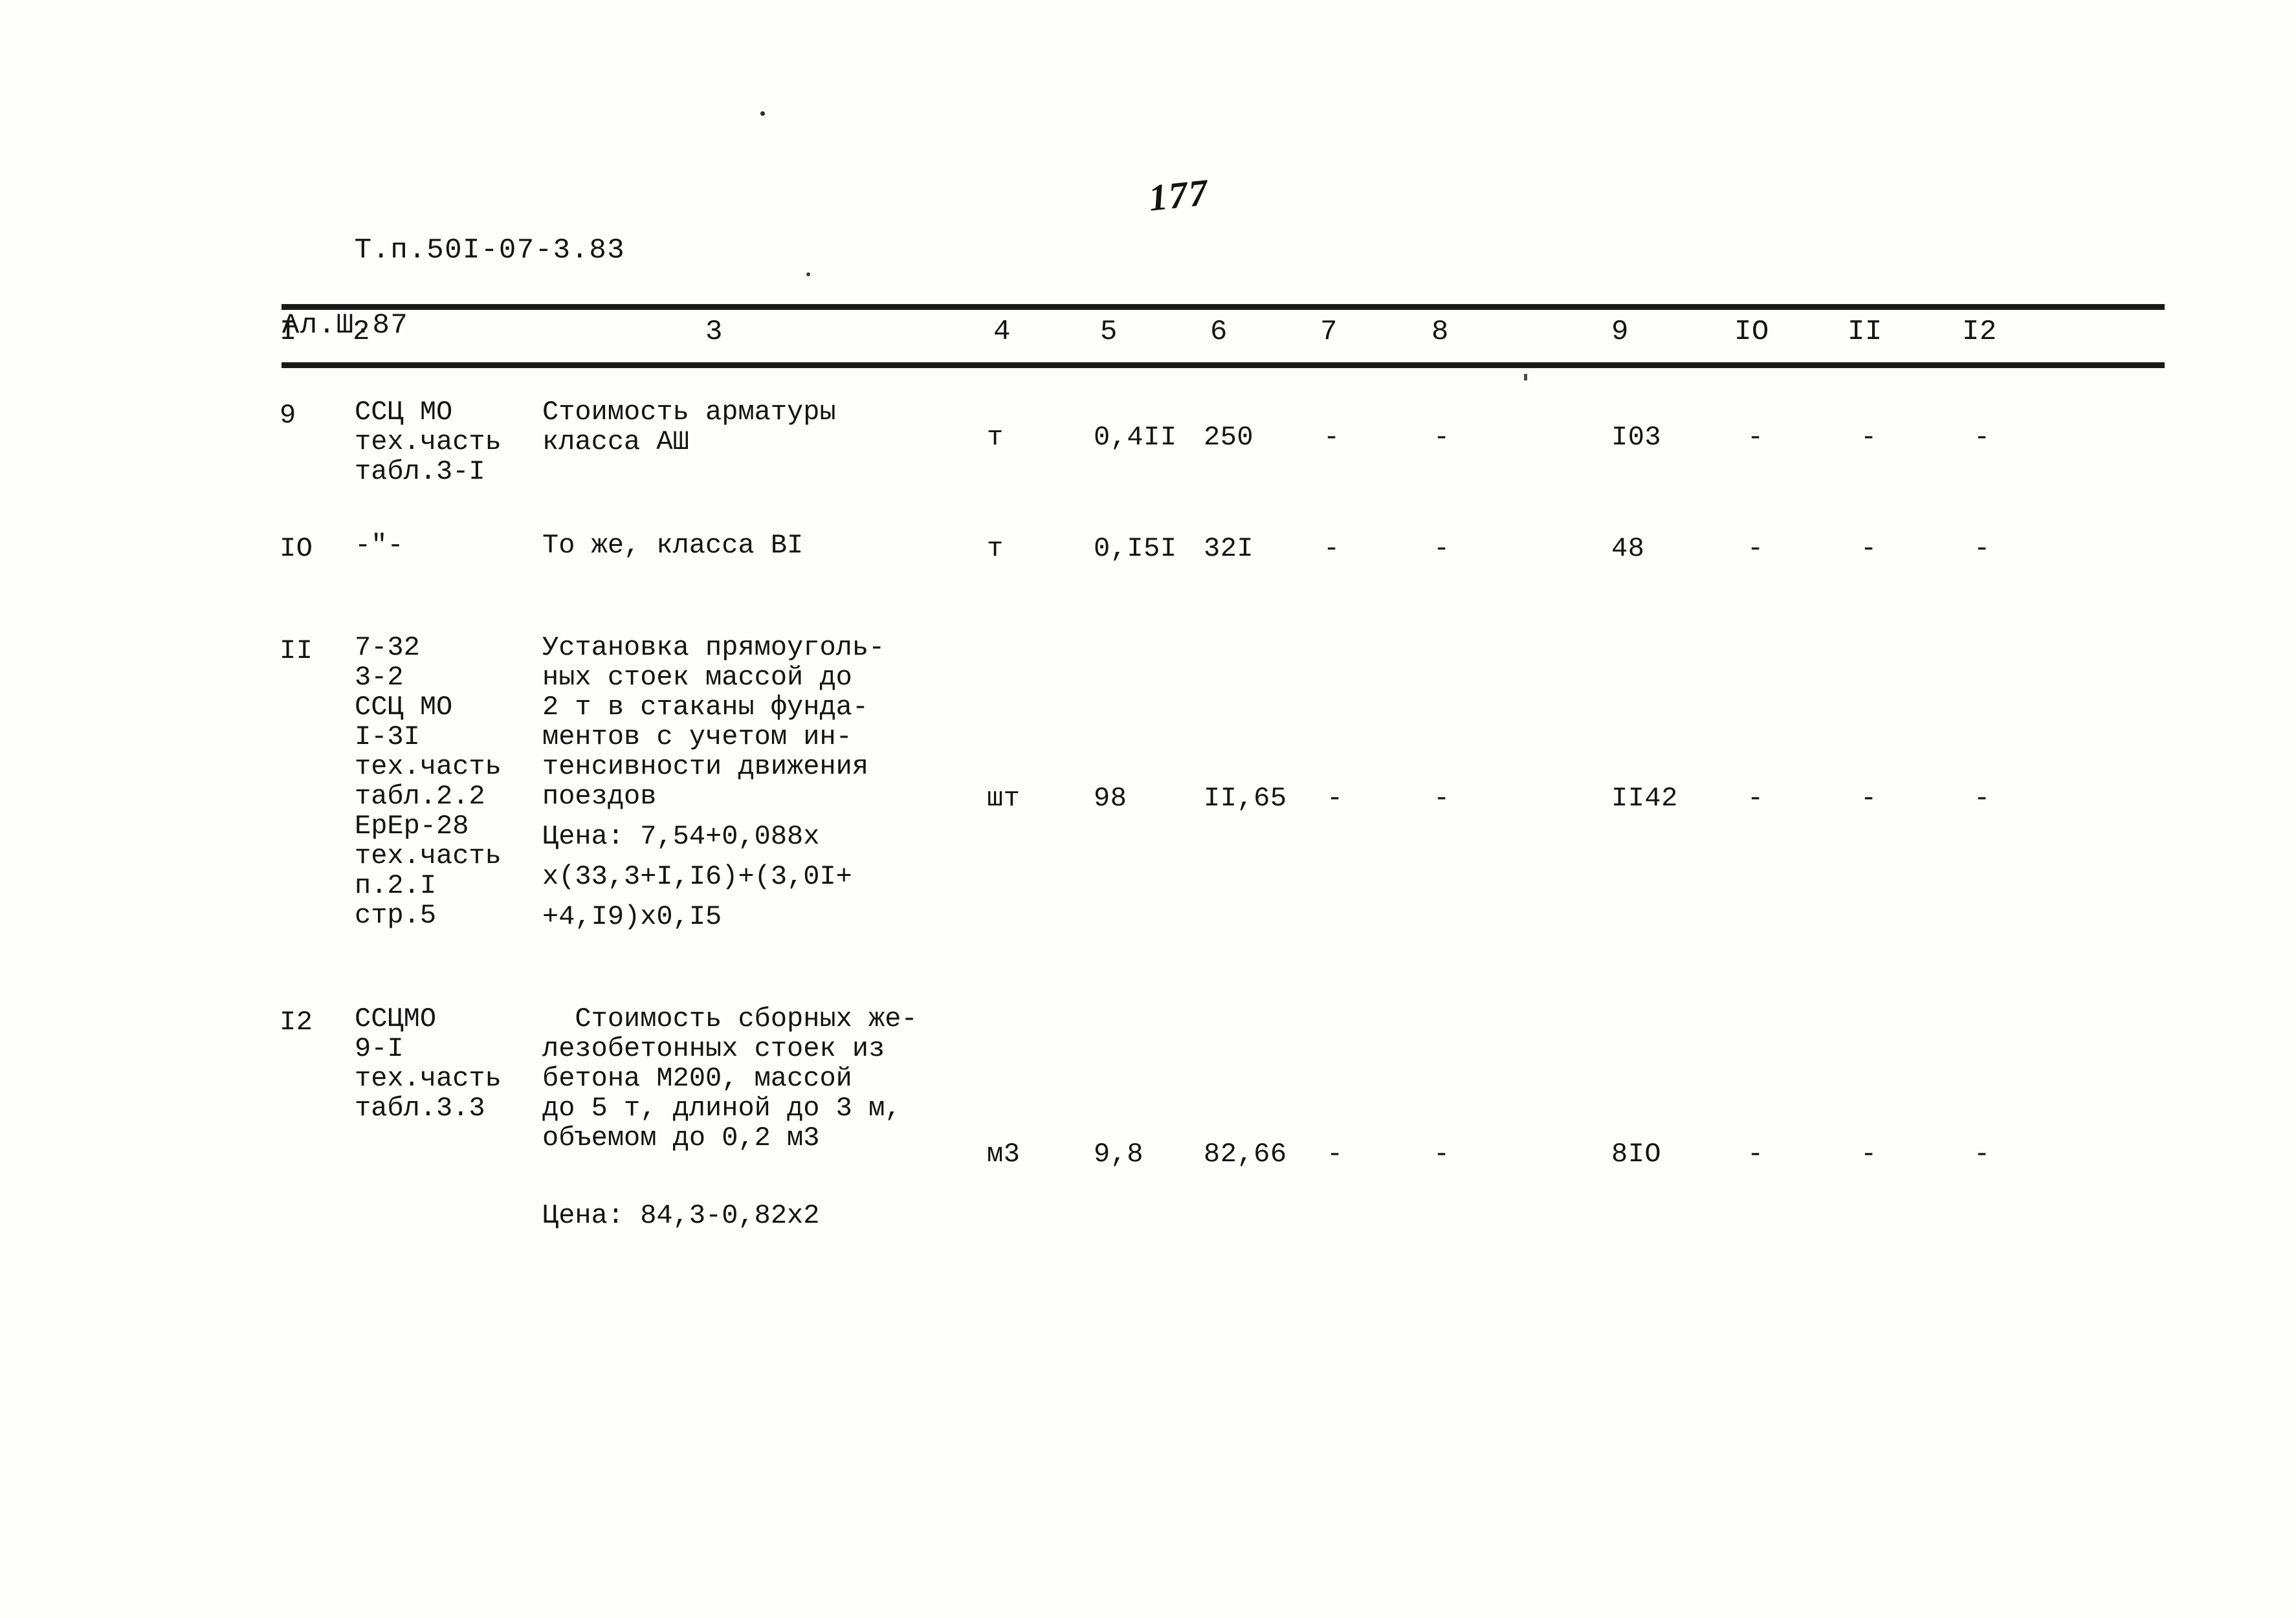 The height and width of the screenshot is (1618, 2296). Describe the element at coordinates (296, 548) in the screenshot. I see `row-number: IO` at that location.